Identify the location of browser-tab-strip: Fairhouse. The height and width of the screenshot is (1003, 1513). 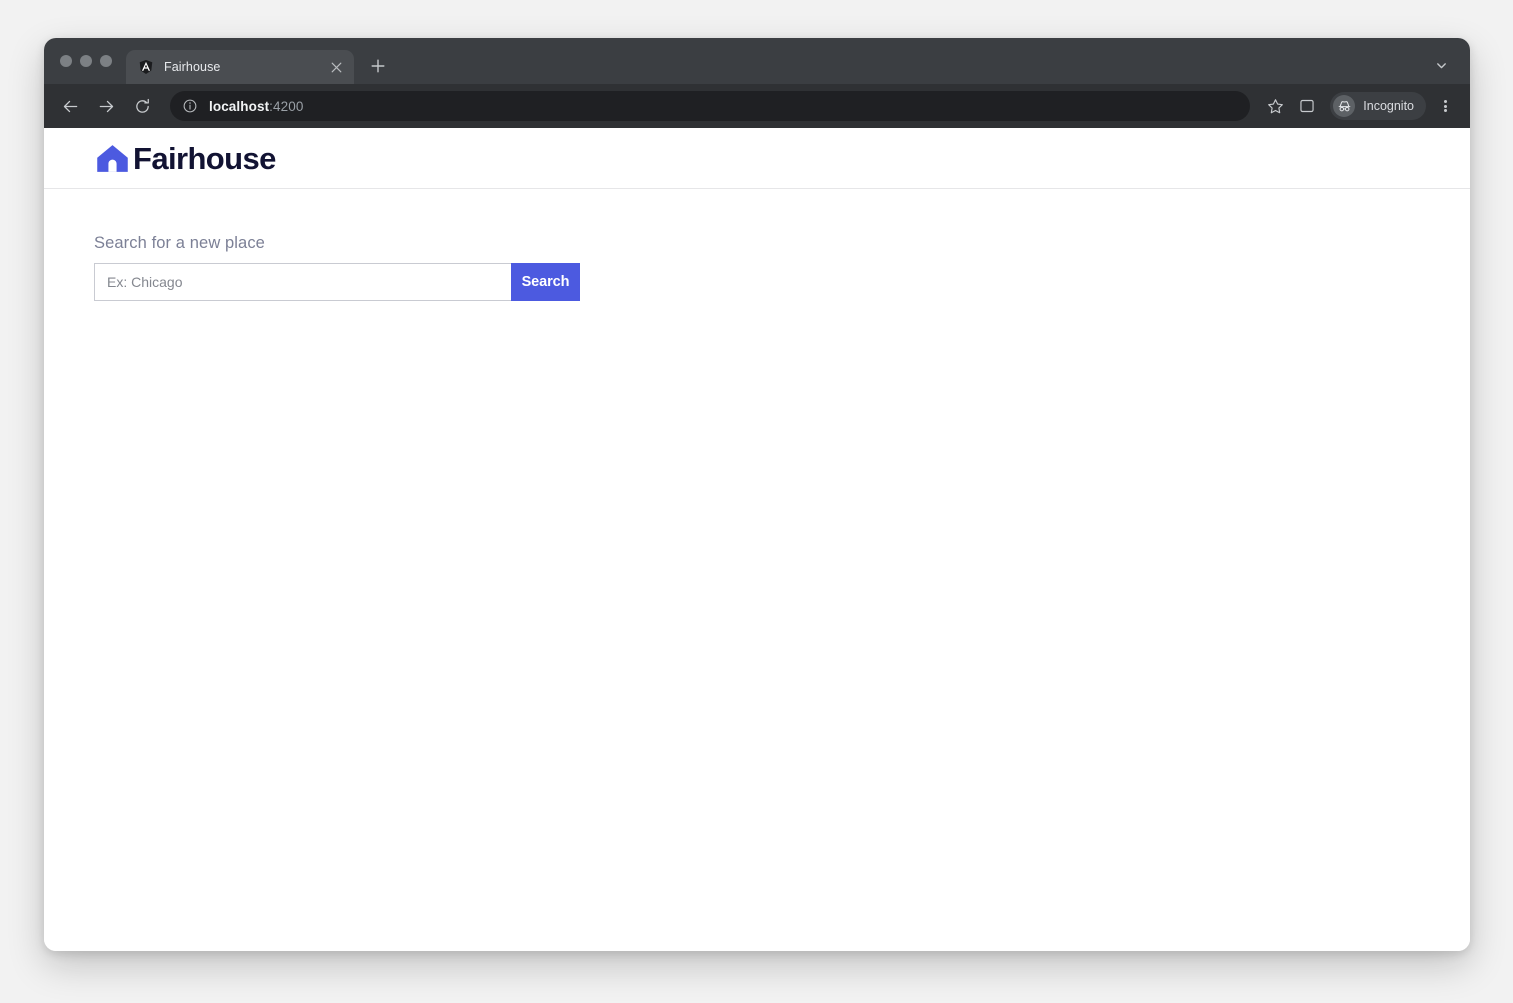
(757, 61).